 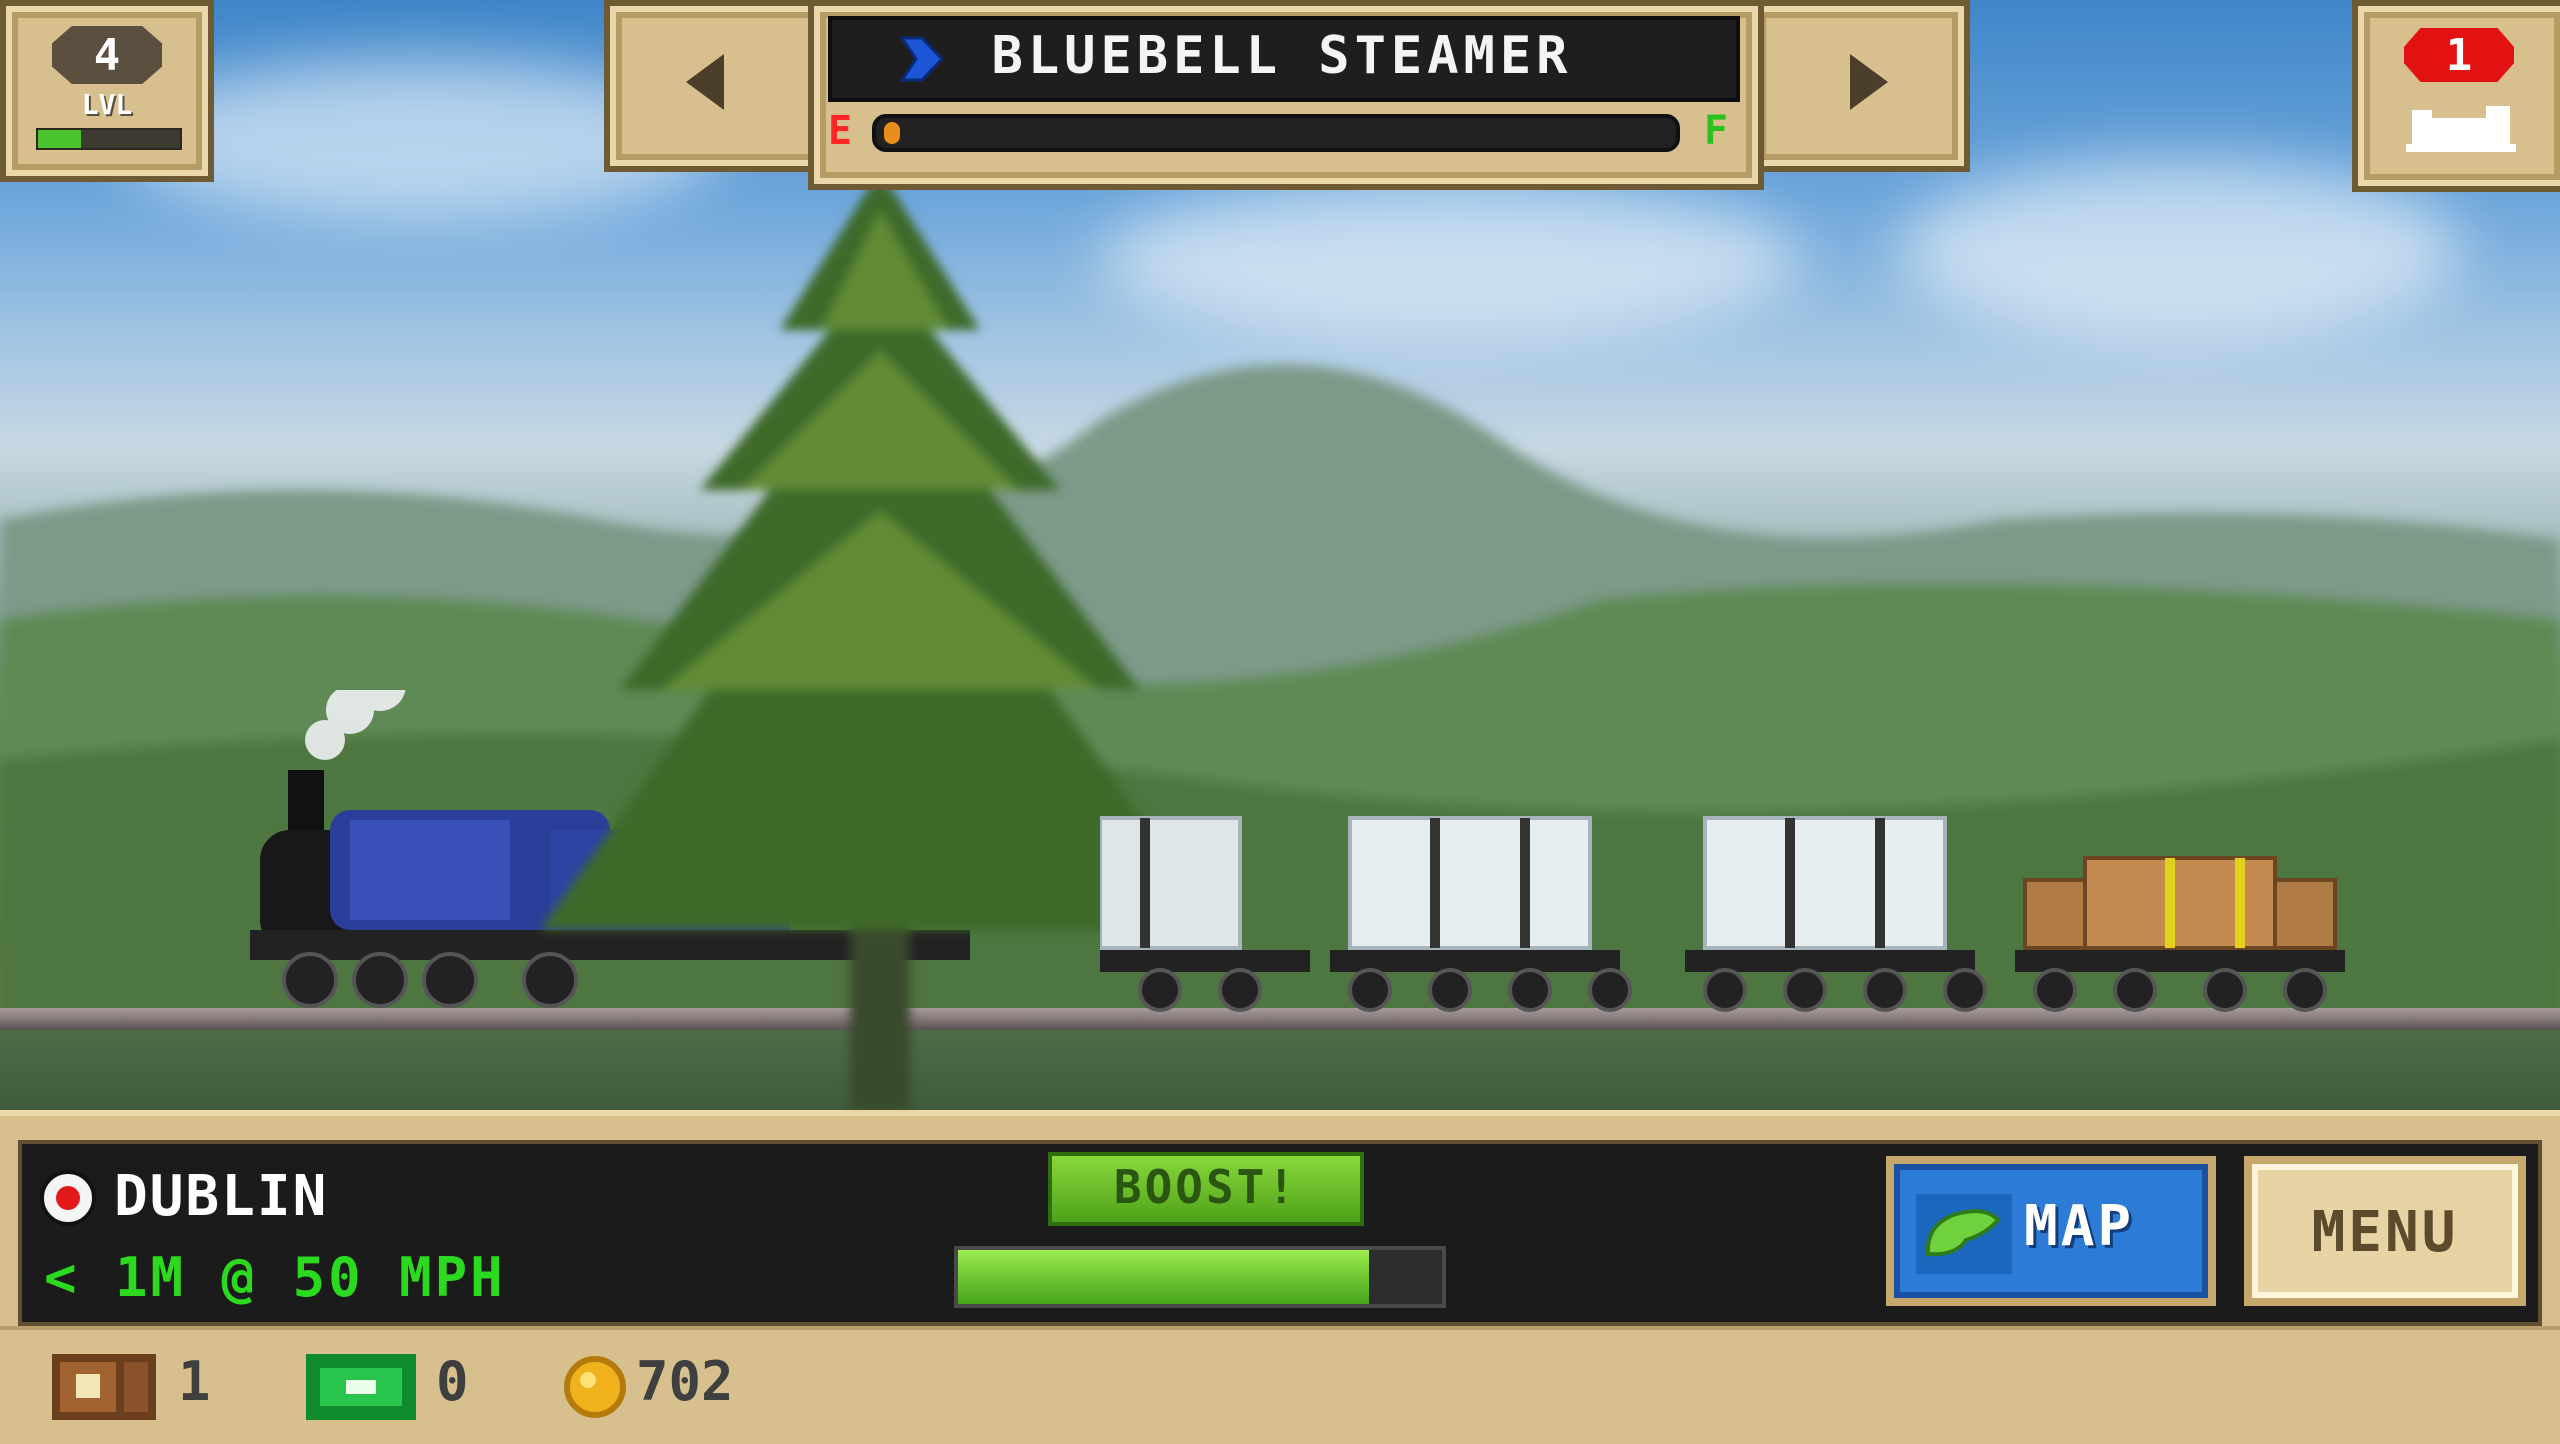 I want to click on train-name-bar: BLUEBELL STEAMER, so click(x=1284, y=59).